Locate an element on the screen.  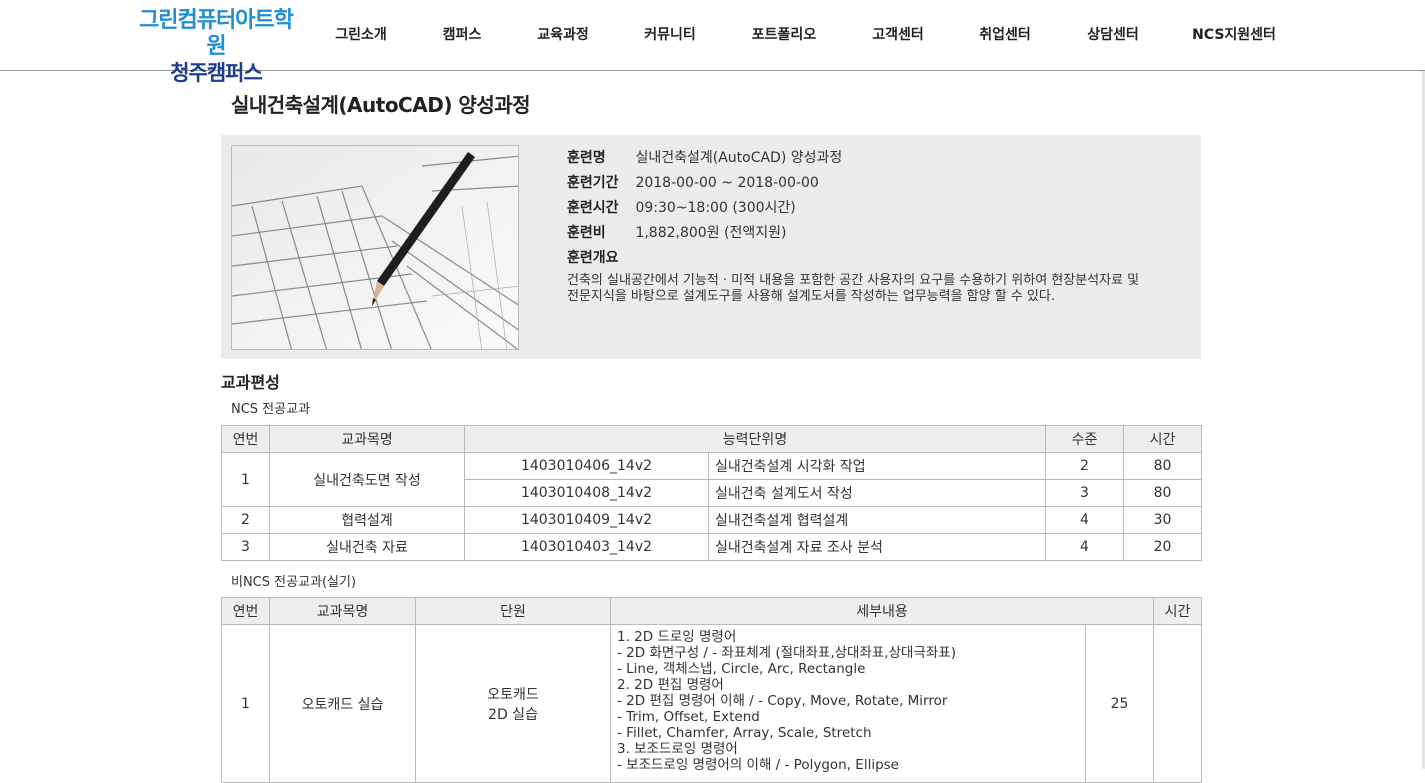
info-label-name: 훈련명 is located at coordinates (586, 158).